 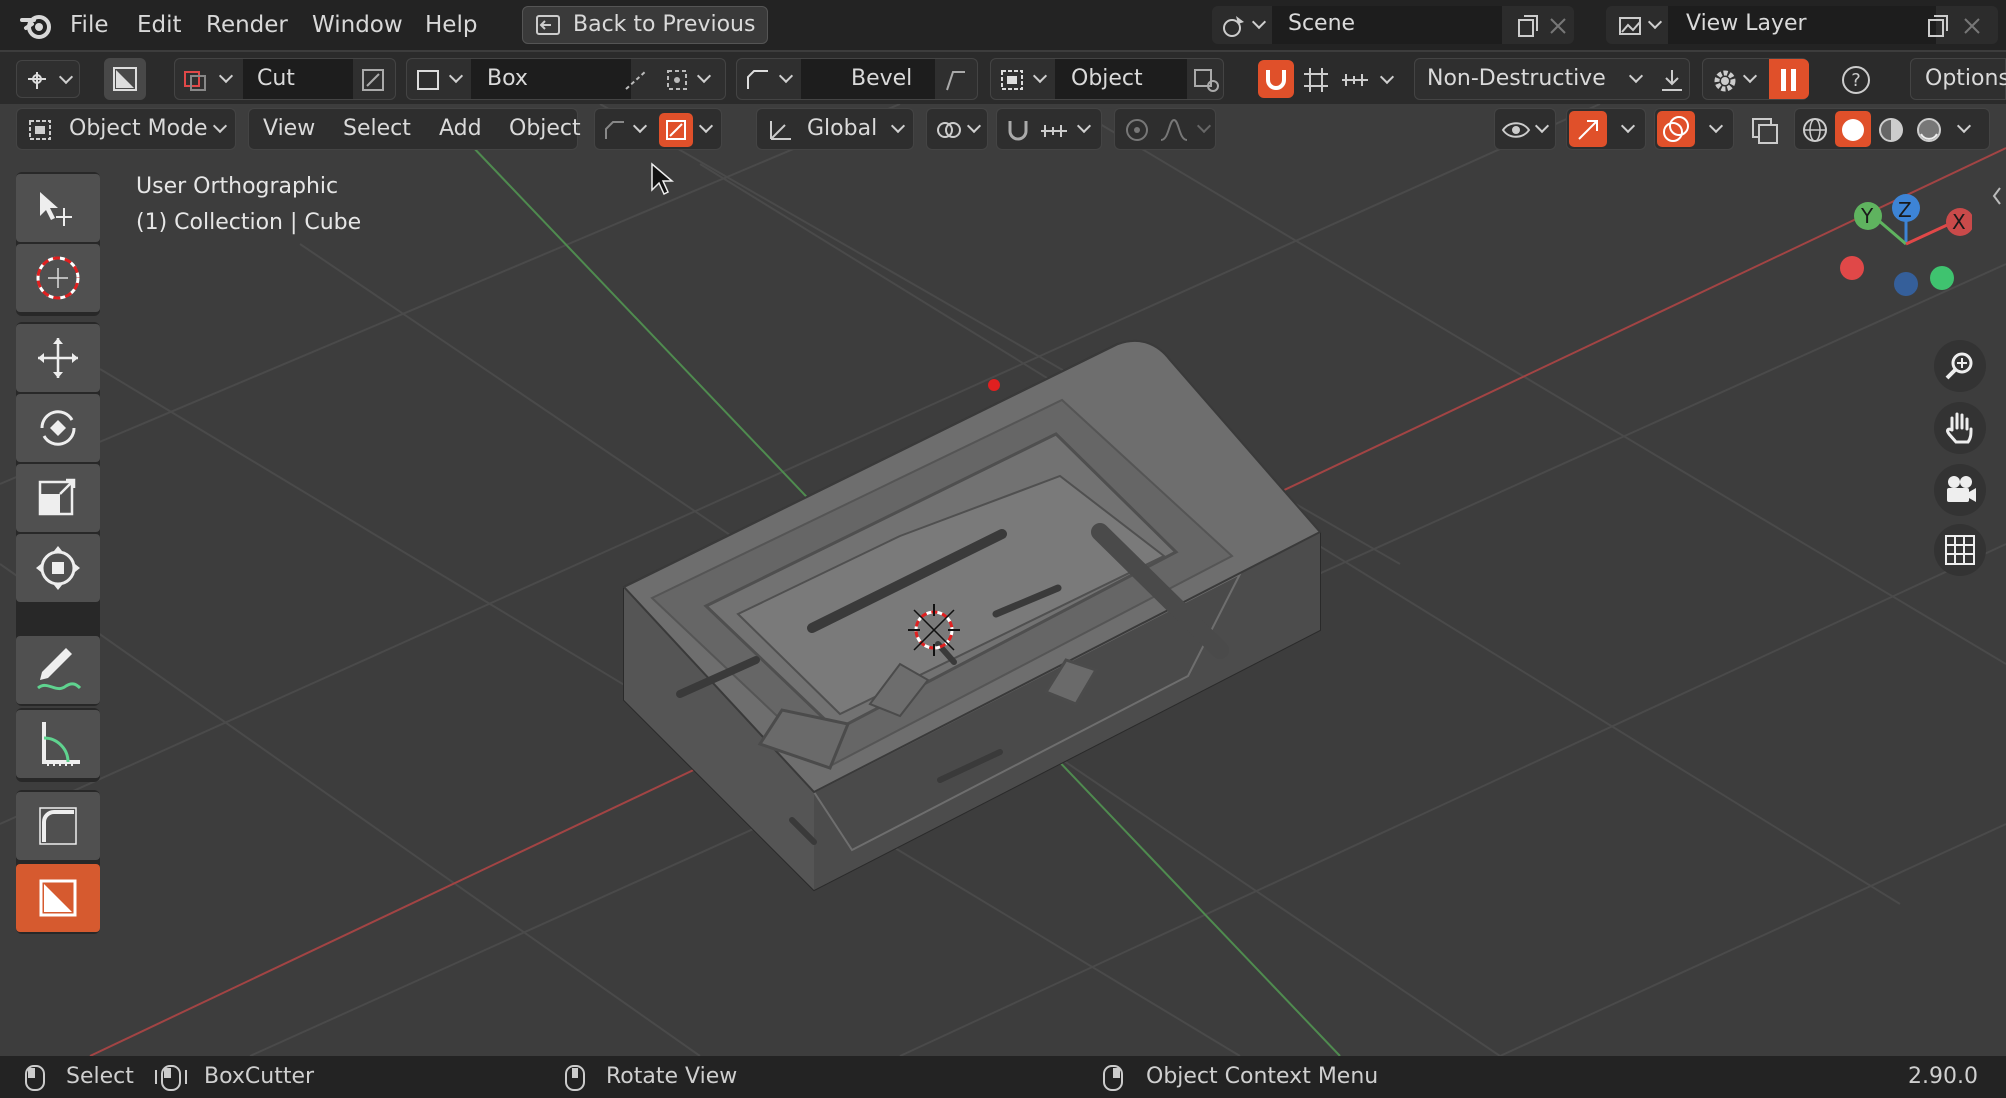 I want to click on pause-icon, so click(x=1788, y=80).